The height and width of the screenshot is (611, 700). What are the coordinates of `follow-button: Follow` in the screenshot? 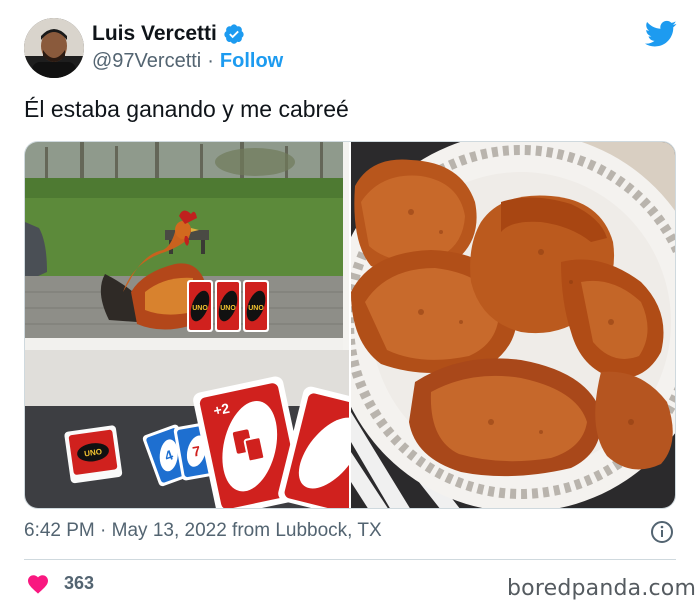 It's located at (251, 61).